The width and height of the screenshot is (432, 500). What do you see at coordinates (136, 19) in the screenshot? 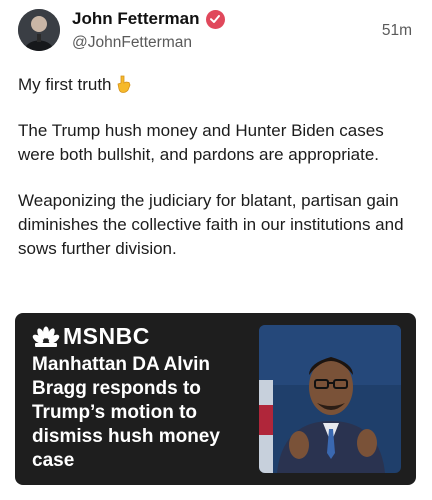
I see `author-name: John Fetterman` at bounding box center [136, 19].